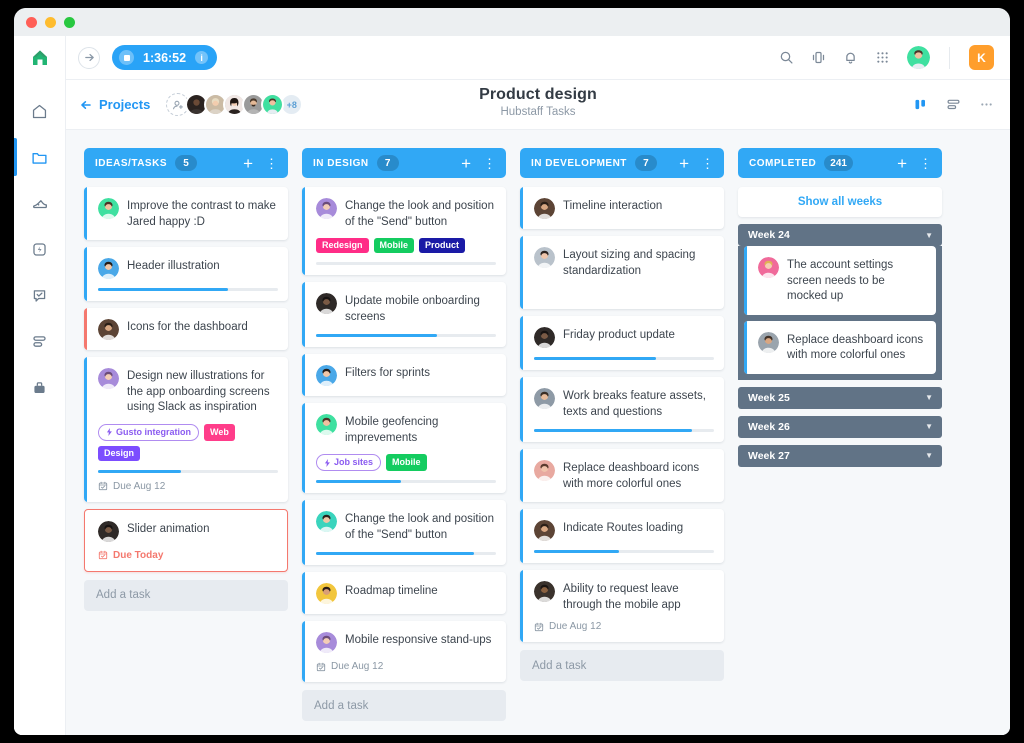 This screenshot has height=743, width=1024. I want to click on user-avatar, so click(918, 57).